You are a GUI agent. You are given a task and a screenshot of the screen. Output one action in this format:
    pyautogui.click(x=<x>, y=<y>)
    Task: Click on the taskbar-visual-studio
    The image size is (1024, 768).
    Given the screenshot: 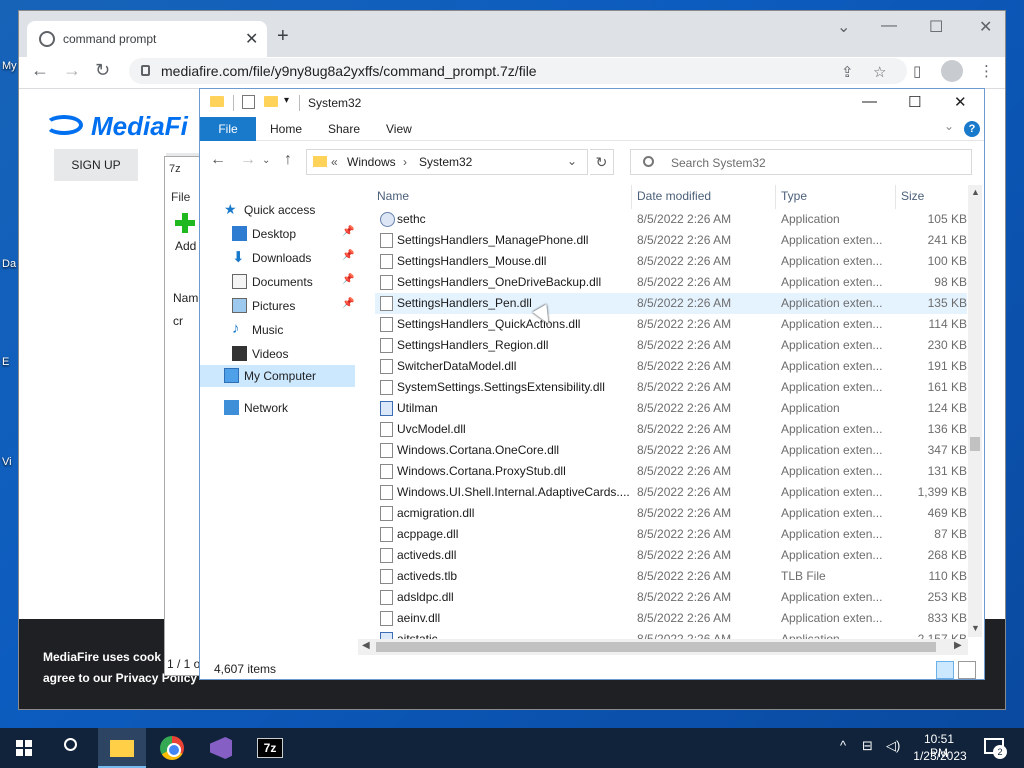 What is the action you would take?
    pyautogui.click(x=222, y=748)
    